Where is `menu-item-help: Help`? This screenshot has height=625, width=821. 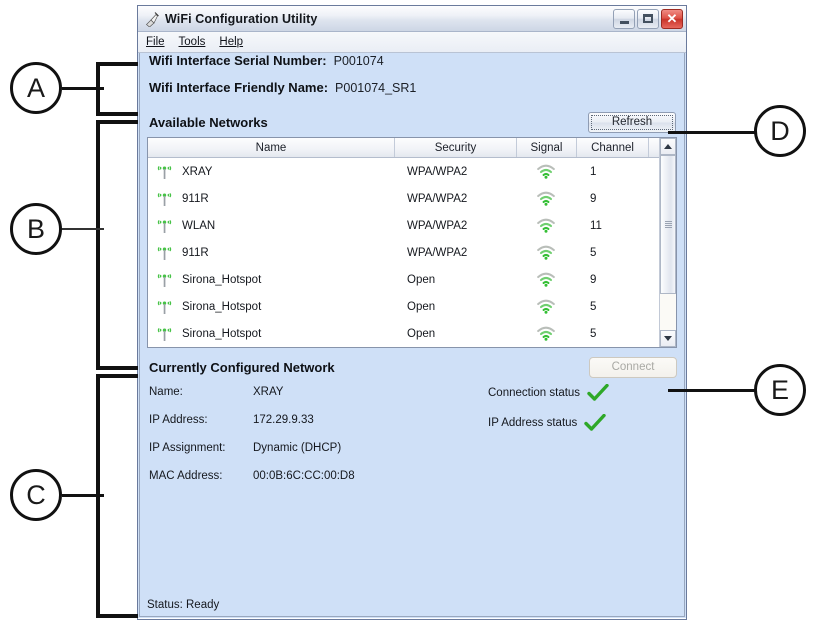 menu-item-help: Help is located at coordinates (231, 42).